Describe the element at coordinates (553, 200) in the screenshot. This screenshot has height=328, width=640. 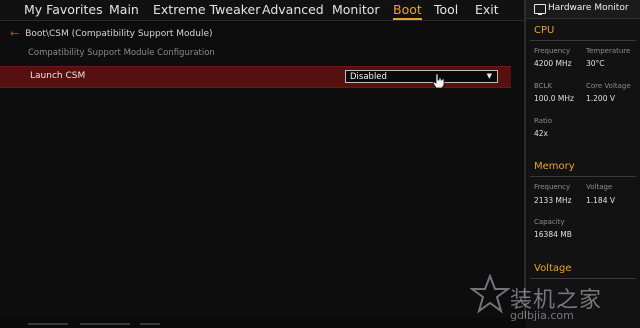
I see `memory-frequency-value: 2133 MHz` at that location.